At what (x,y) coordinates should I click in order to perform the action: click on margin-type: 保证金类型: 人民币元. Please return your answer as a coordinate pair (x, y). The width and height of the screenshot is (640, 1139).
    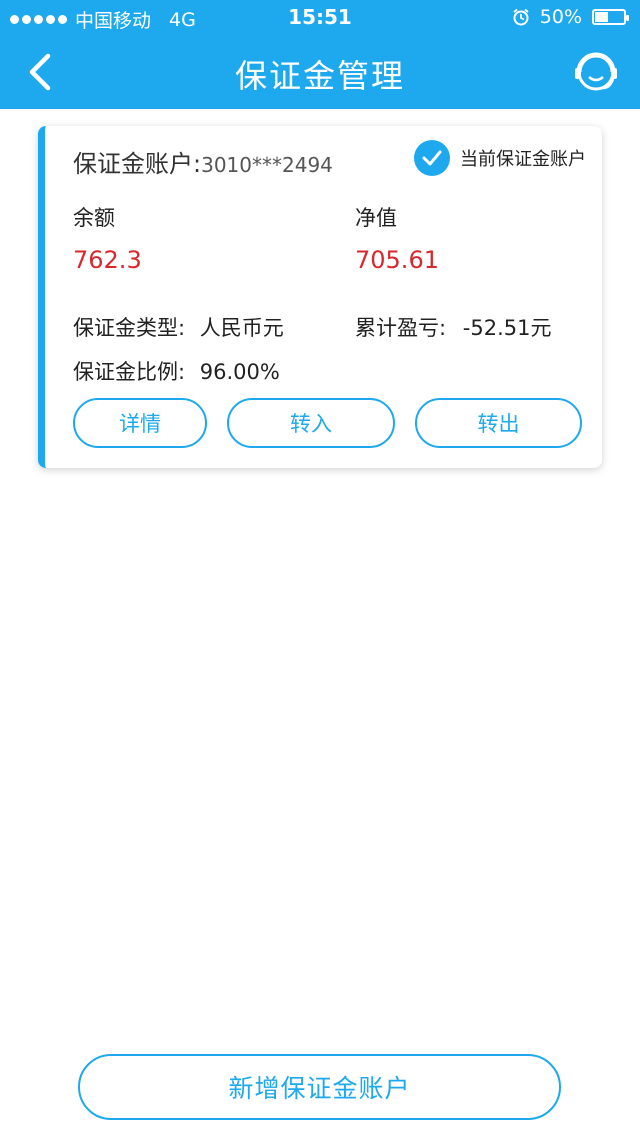
    Looking at the image, I should click on (178, 327).